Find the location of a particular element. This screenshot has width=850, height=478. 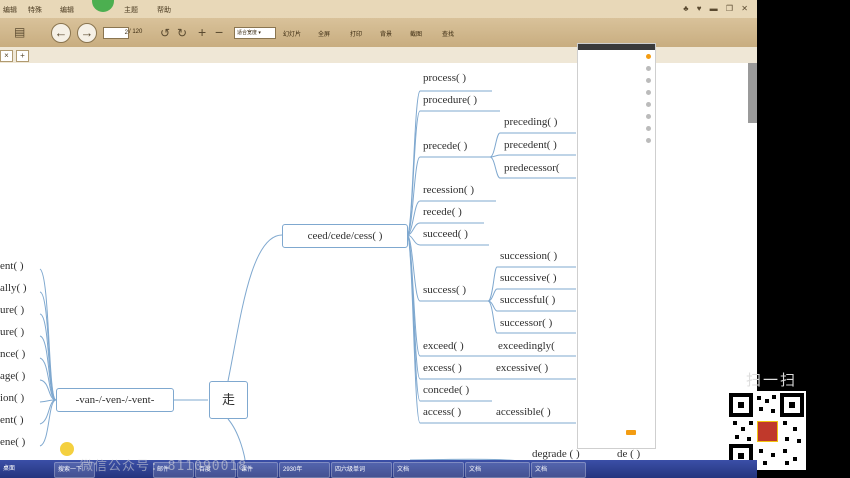

mascot-icon is located at coordinates (67, 449).